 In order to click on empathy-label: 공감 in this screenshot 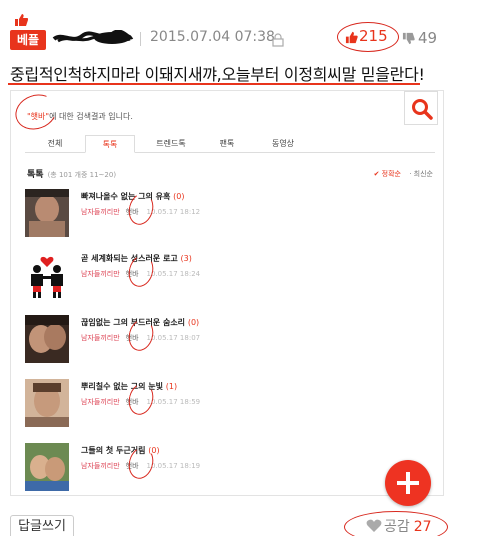, I will do `click(397, 527)`.